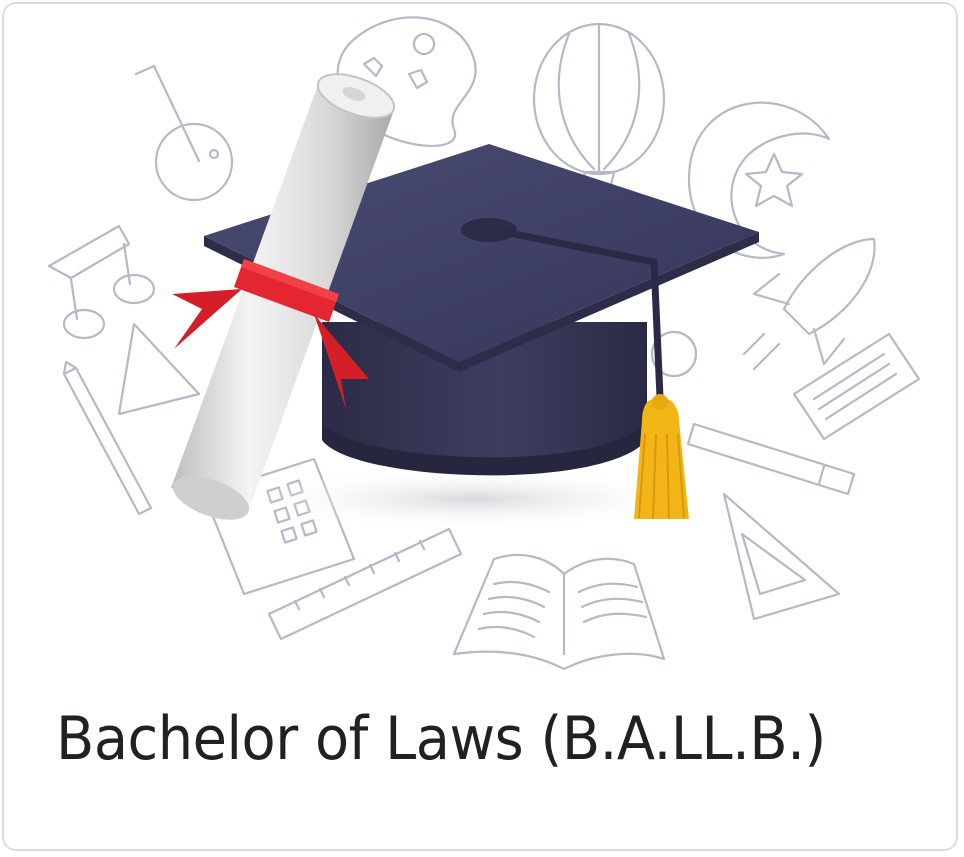 The image size is (964, 857). What do you see at coordinates (781, 556) in the screenshot?
I see `doodle-set-square-icon` at bounding box center [781, 556].